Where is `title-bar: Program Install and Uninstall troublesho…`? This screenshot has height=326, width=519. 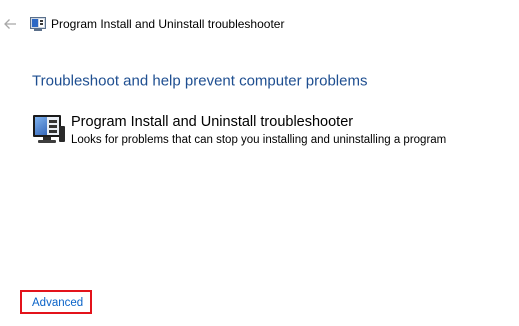 title-bar: Program Install and Uninstall troublesho… is located at coordinates (259, 17).